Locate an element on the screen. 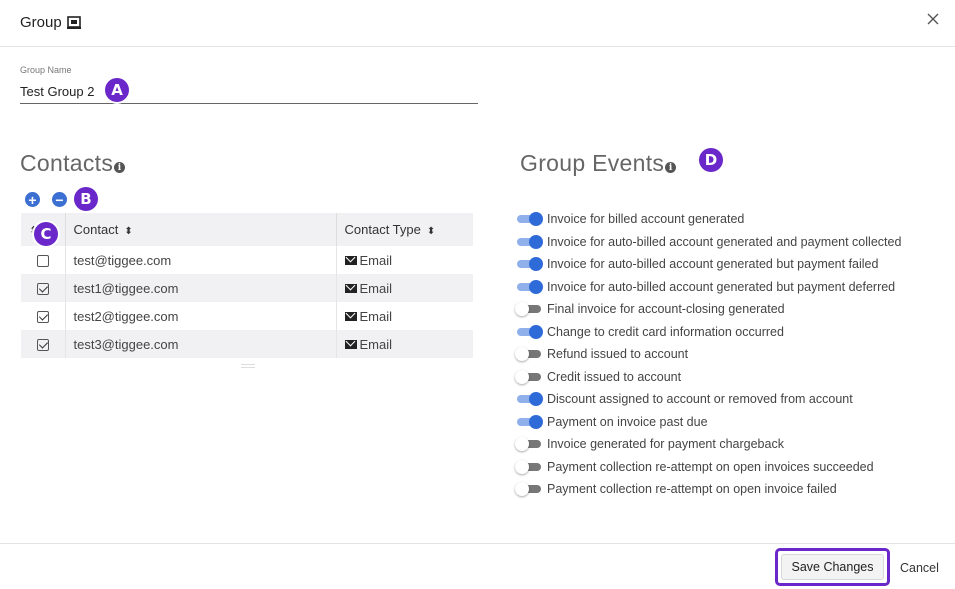 The width and height of the screenshot is (955, 589). contact-email: test1@tiggee.com is located at coordinates (201, 288).